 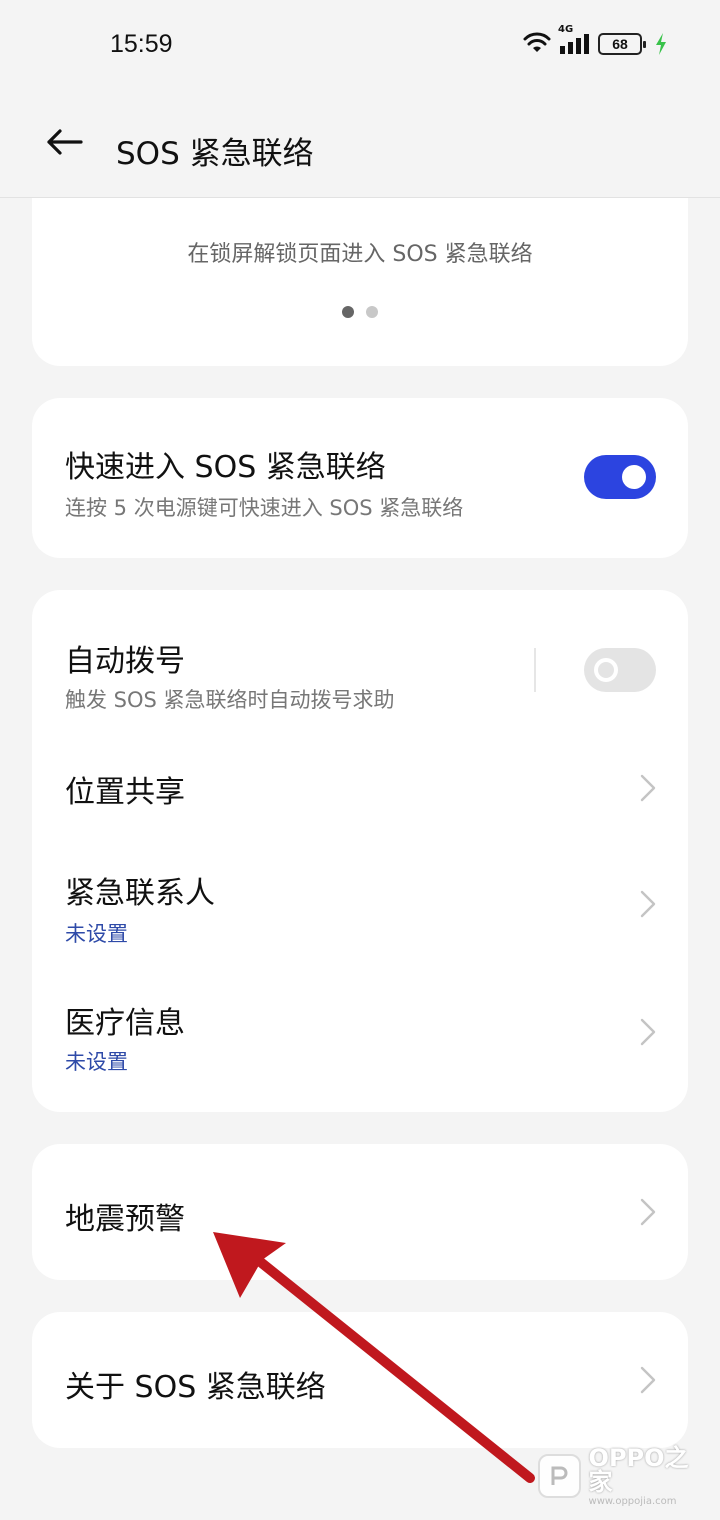 What do you see at coordinates (559, 1476) in the screenshot?
I see `watermark-logo-icon` at bounding box center [559, 1476].